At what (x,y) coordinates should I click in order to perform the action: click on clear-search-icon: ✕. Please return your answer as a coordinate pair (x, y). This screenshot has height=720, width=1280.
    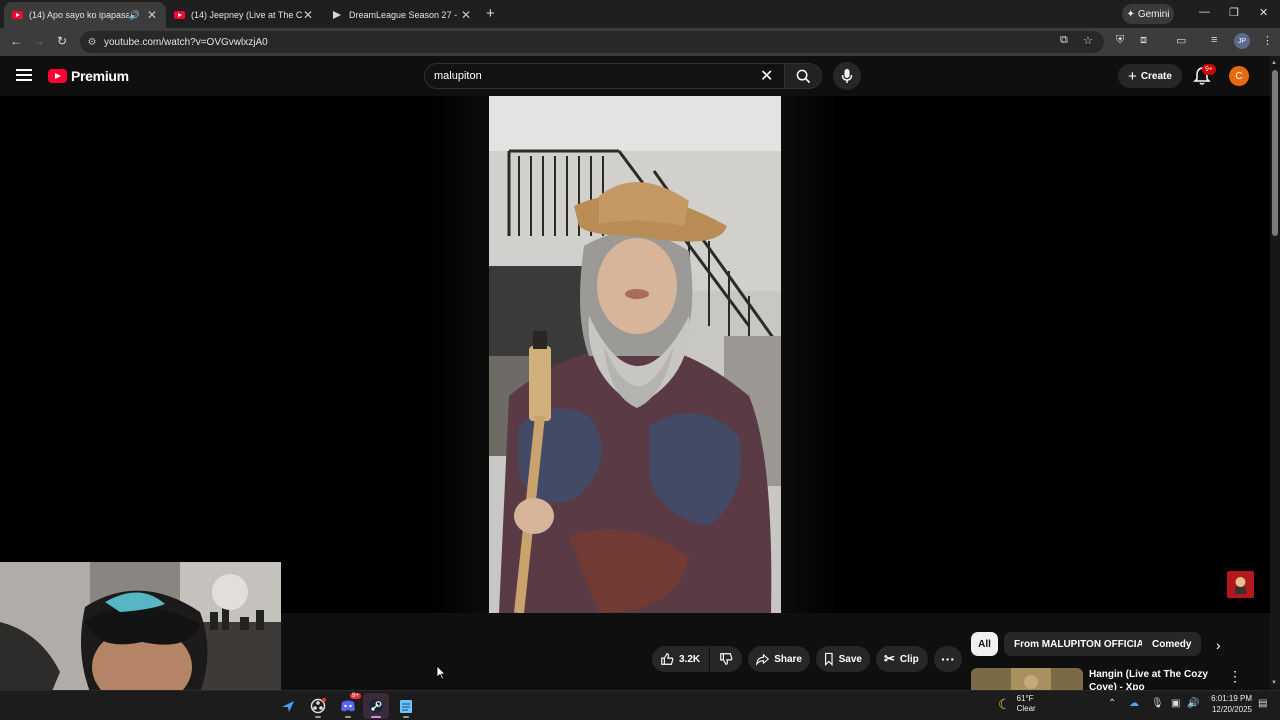
    Looking at the image, I should click on (766, 76).